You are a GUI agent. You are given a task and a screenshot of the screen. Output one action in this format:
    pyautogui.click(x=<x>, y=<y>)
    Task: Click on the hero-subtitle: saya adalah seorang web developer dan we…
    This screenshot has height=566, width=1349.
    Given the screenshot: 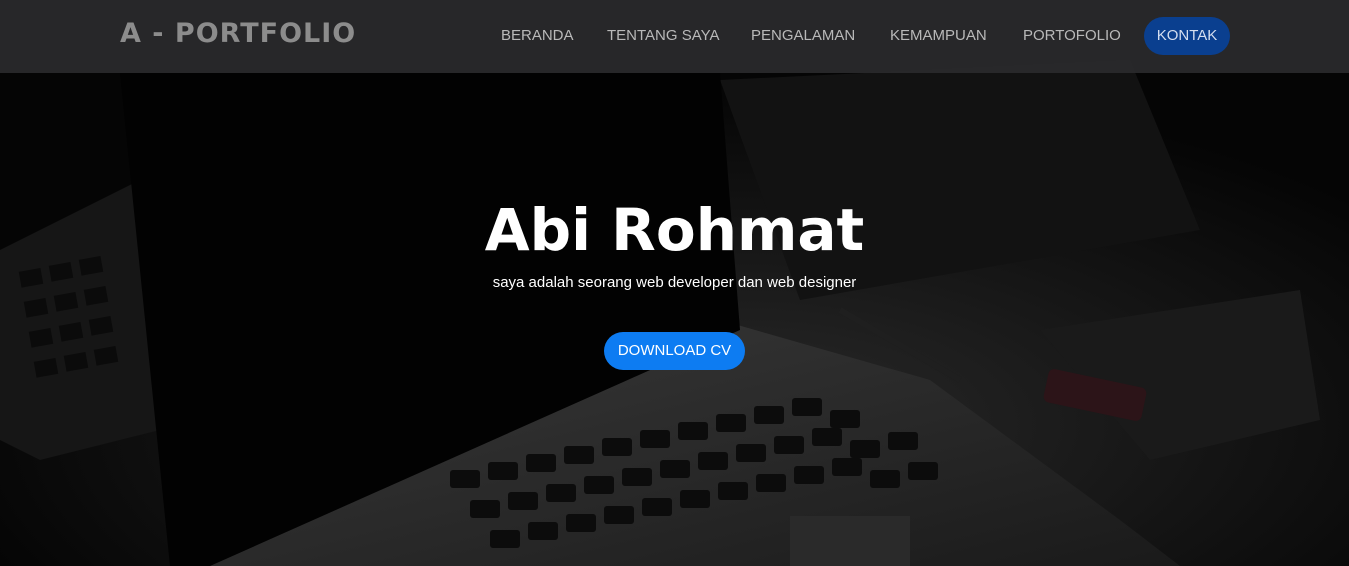 What is the action you would take?
    pyautogui.click(x=674, y=282)
    